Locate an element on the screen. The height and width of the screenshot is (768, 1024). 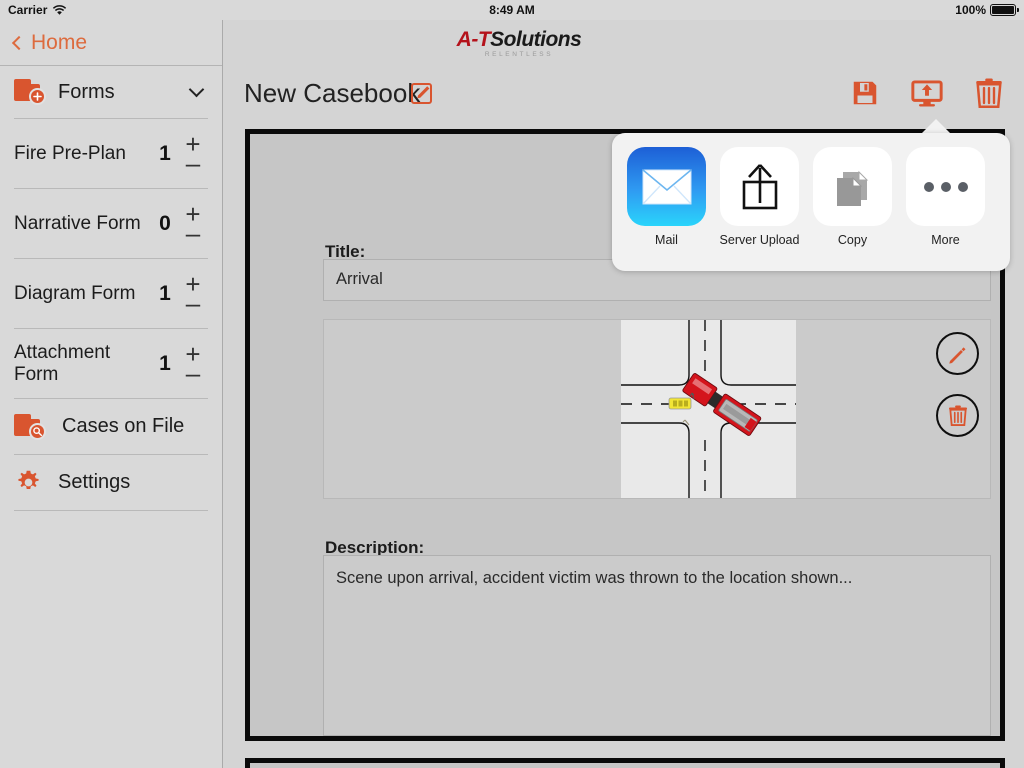
sidebar-item-cases-on-file: Cases on File is located at coordinates (111, 426).